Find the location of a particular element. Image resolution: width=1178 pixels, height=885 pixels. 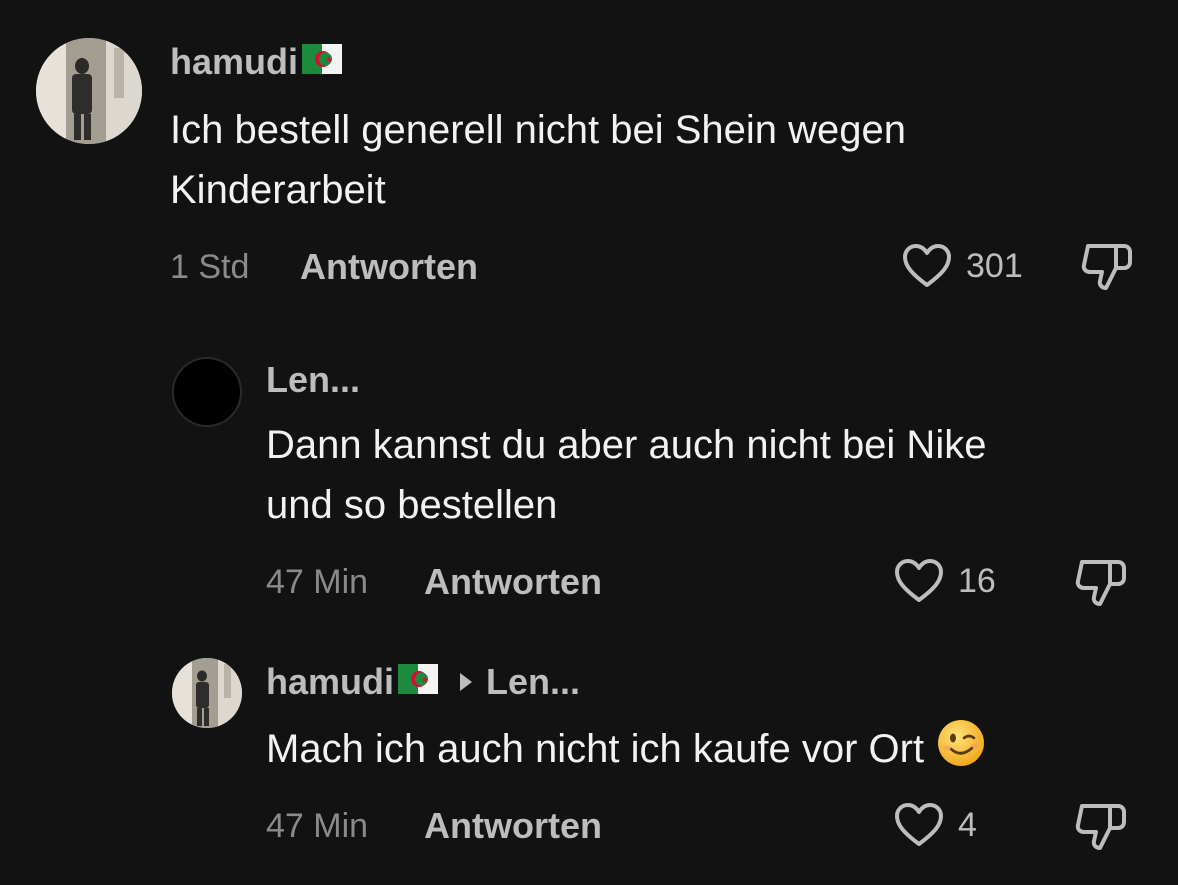

like-count: 4 is located at coordinates (967, 825).